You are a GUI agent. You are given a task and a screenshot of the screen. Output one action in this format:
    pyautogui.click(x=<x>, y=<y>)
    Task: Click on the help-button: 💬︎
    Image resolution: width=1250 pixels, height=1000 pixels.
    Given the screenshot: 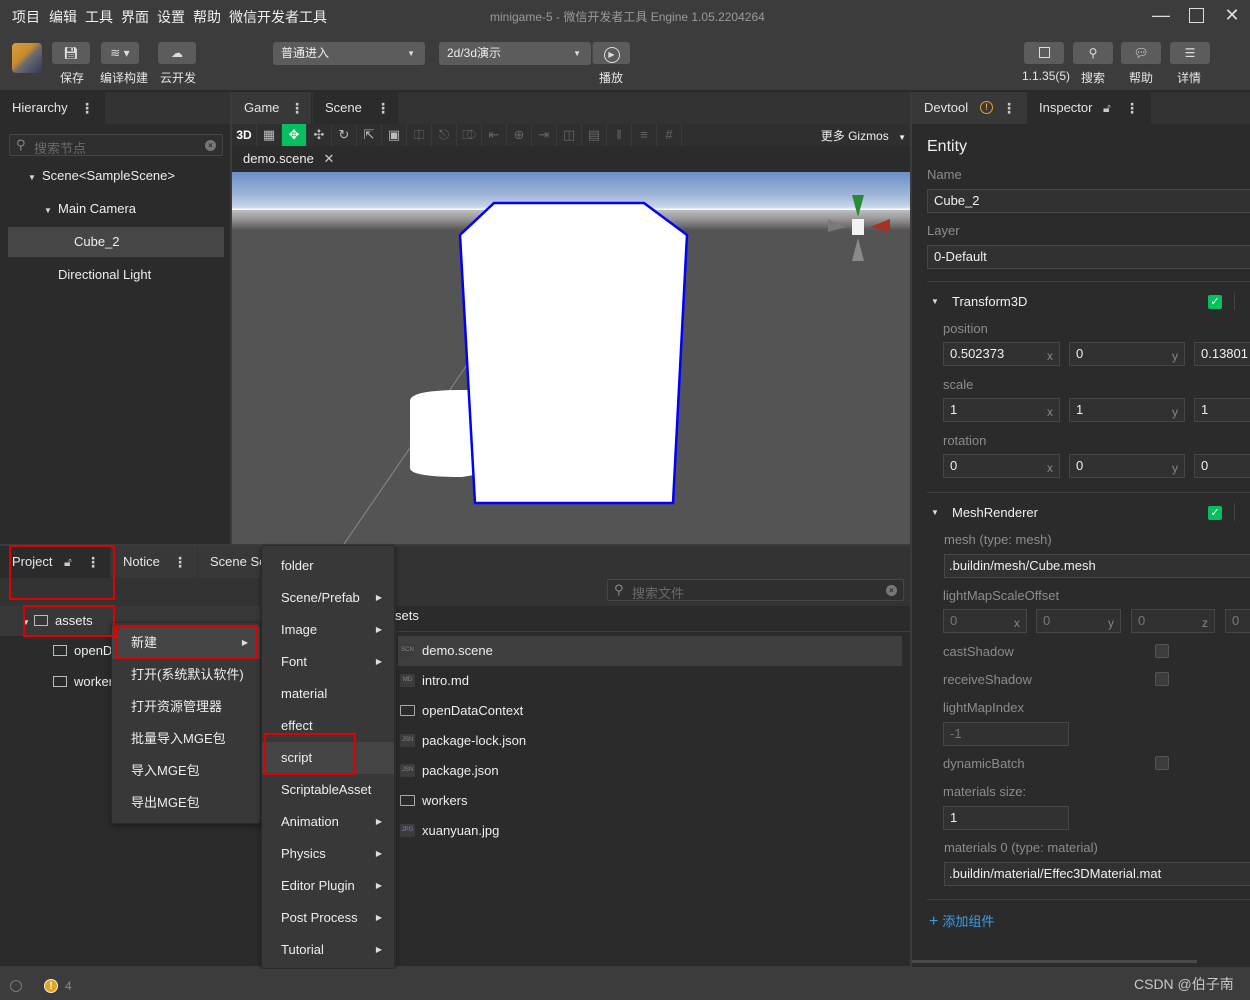 What is the action you would take?
    pyautogui.click(x=1141, y=53)
    